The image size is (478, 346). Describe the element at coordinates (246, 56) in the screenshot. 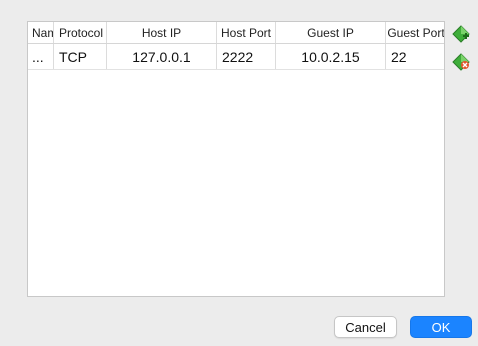

I see `cell-host-port: 2222` at that location.